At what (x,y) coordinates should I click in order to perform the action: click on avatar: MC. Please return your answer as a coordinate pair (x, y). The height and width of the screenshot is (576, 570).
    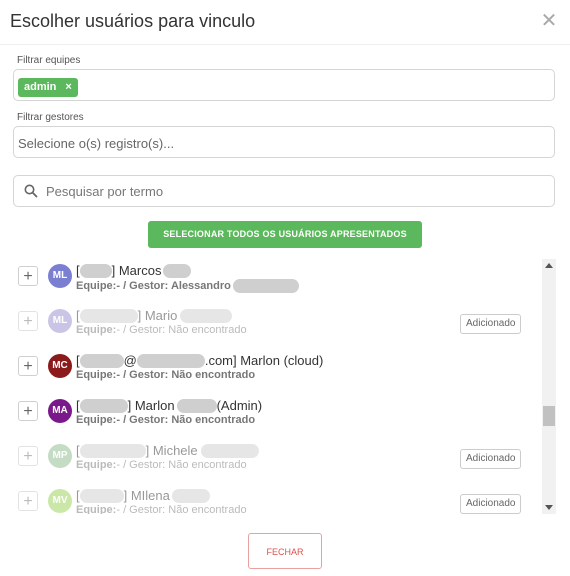
    Looking at the image, I should click on (60, 366).